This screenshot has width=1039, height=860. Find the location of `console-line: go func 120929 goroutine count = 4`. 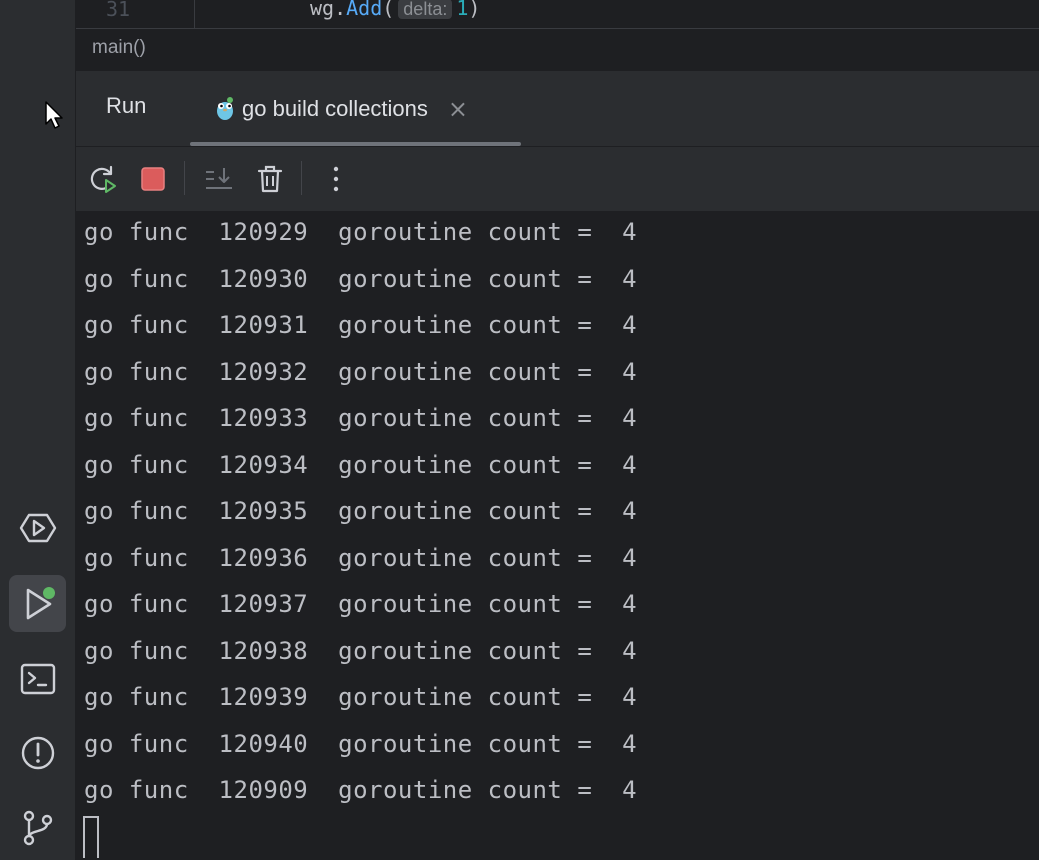

console-line: go func 120929 goroutine count = 4 is located at coordinates (361, 232).